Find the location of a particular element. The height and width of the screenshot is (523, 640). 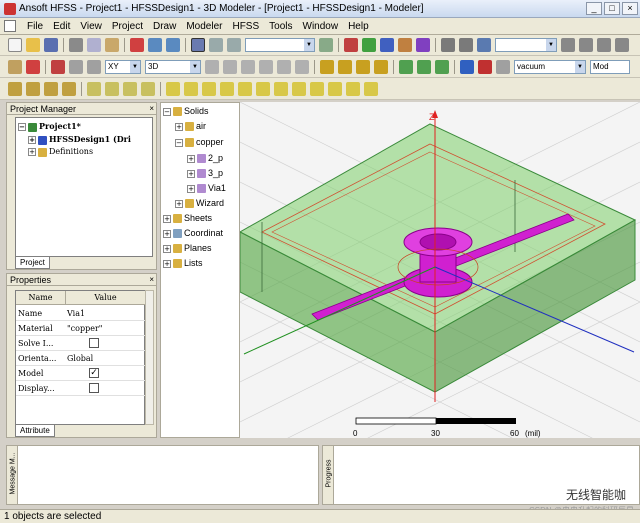

equation-curve-icon is located at coordinates (69, 88).